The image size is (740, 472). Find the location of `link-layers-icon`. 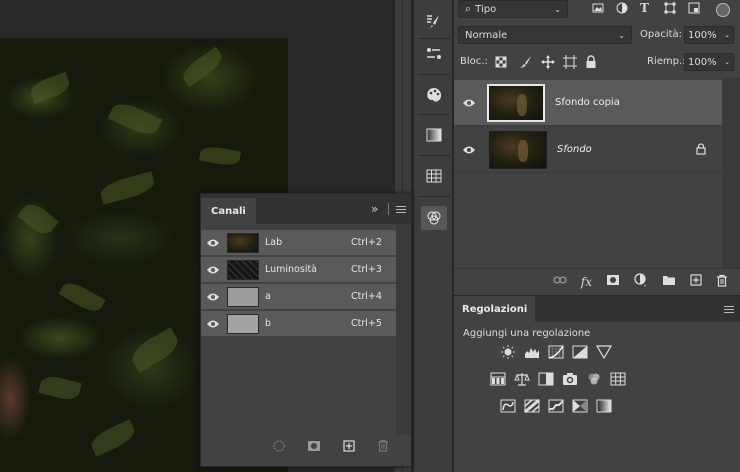

link-layers-icon is located at coordinates (560, 281).